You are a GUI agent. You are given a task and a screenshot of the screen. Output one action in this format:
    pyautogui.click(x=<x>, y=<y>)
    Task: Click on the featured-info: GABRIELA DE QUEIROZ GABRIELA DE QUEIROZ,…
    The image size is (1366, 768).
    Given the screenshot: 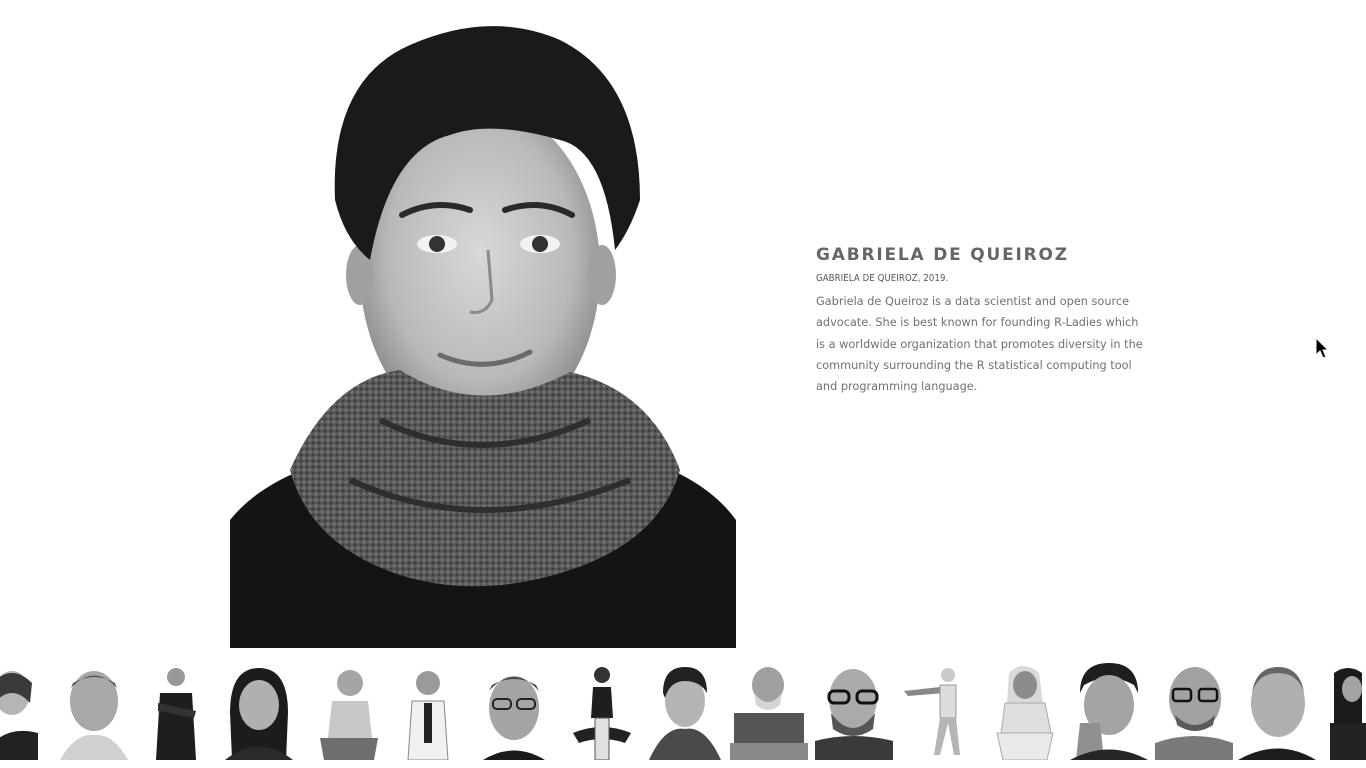 What is the action you would take?
    pyautogui.click(x=981, y=320)
    